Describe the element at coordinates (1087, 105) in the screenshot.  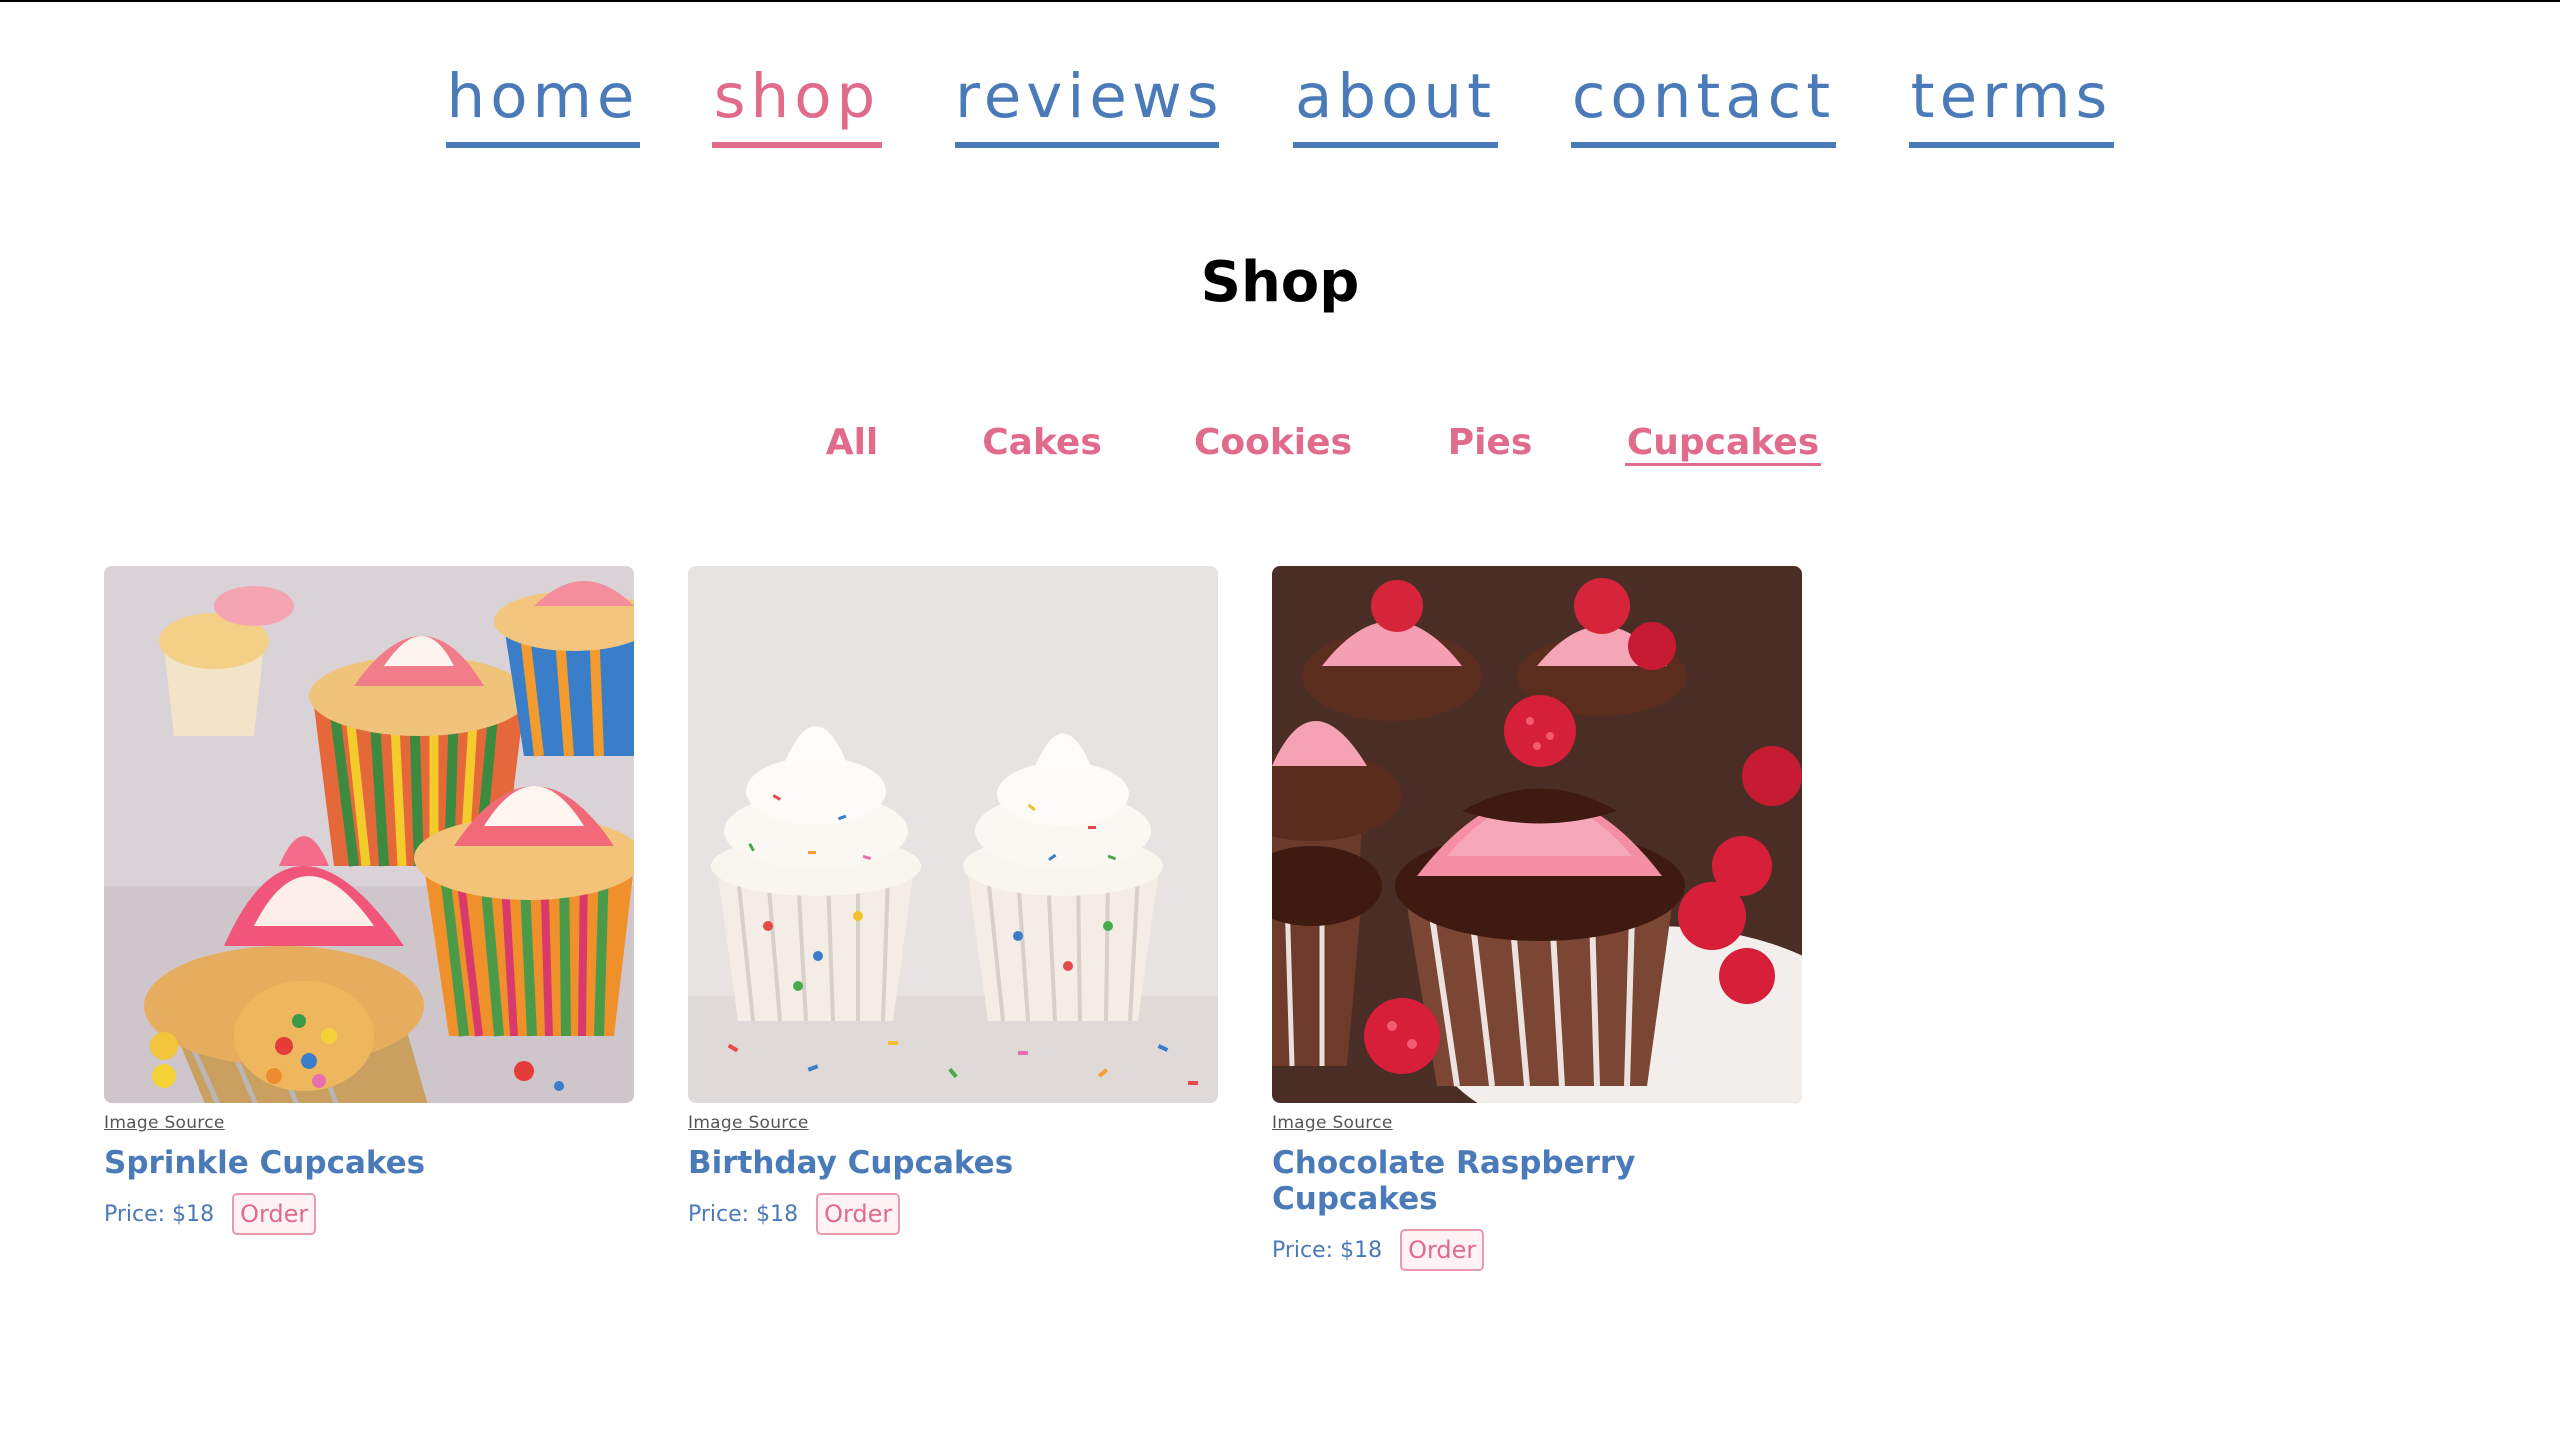
I see `nav-reviews-link: reviews` at that location.